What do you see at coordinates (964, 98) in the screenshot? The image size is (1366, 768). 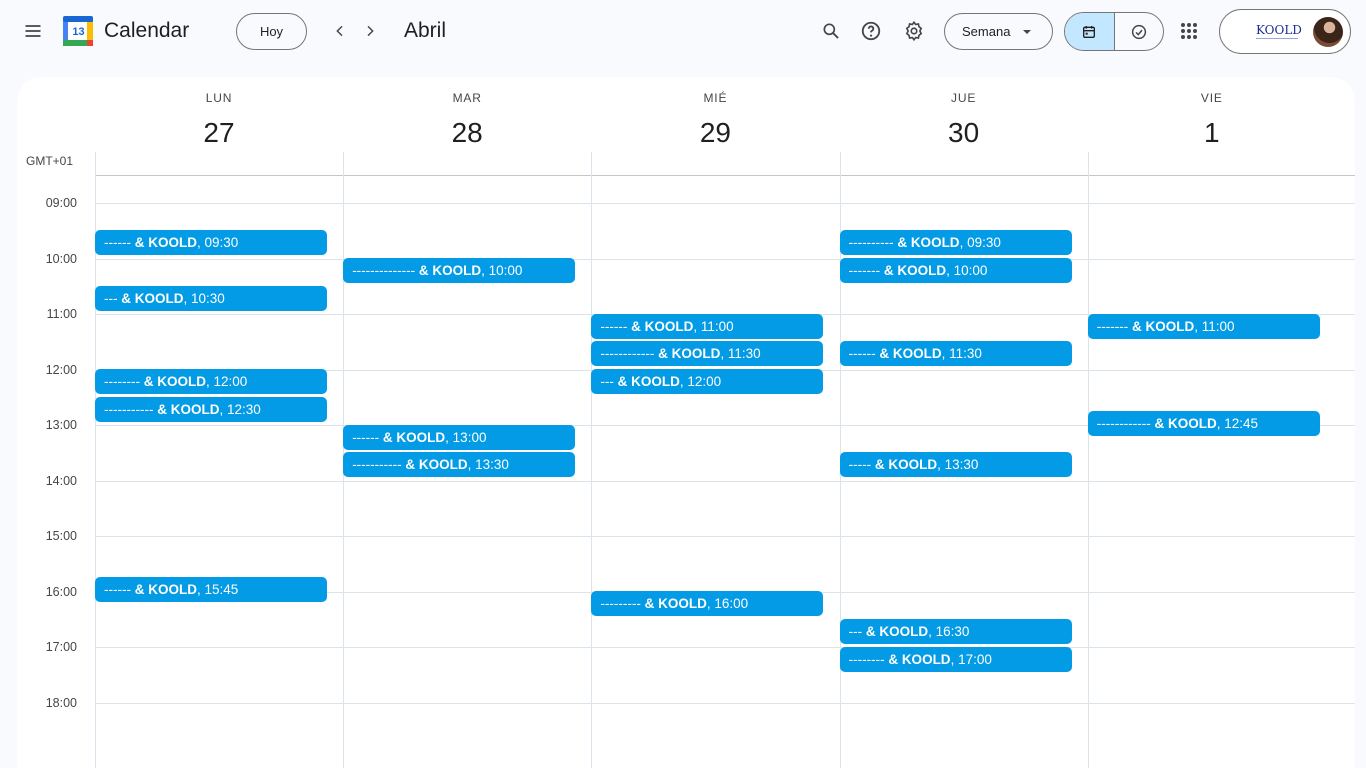 I see `day-of-week: JUE` at bounding box center [964, 98].